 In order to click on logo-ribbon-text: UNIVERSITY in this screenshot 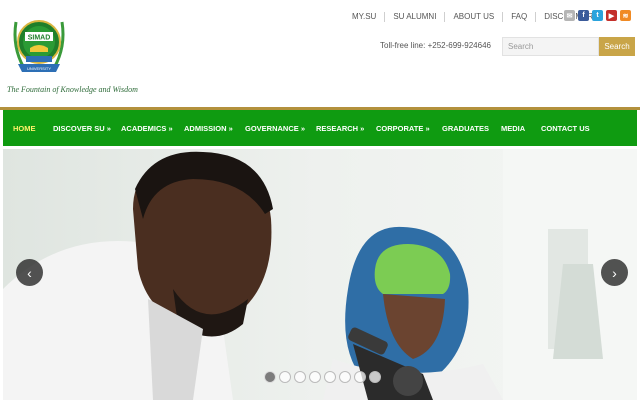, I will do `click(39, 68)`.